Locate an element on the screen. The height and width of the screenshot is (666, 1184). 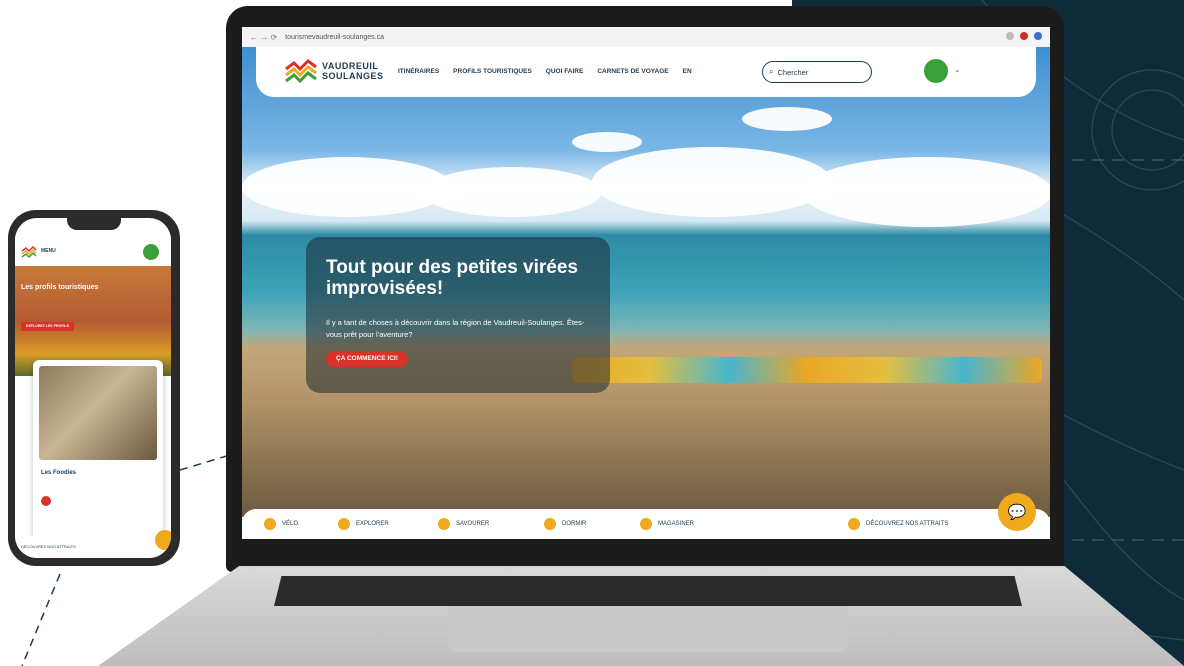
profile-icon is located at coordinates (1038, 36).